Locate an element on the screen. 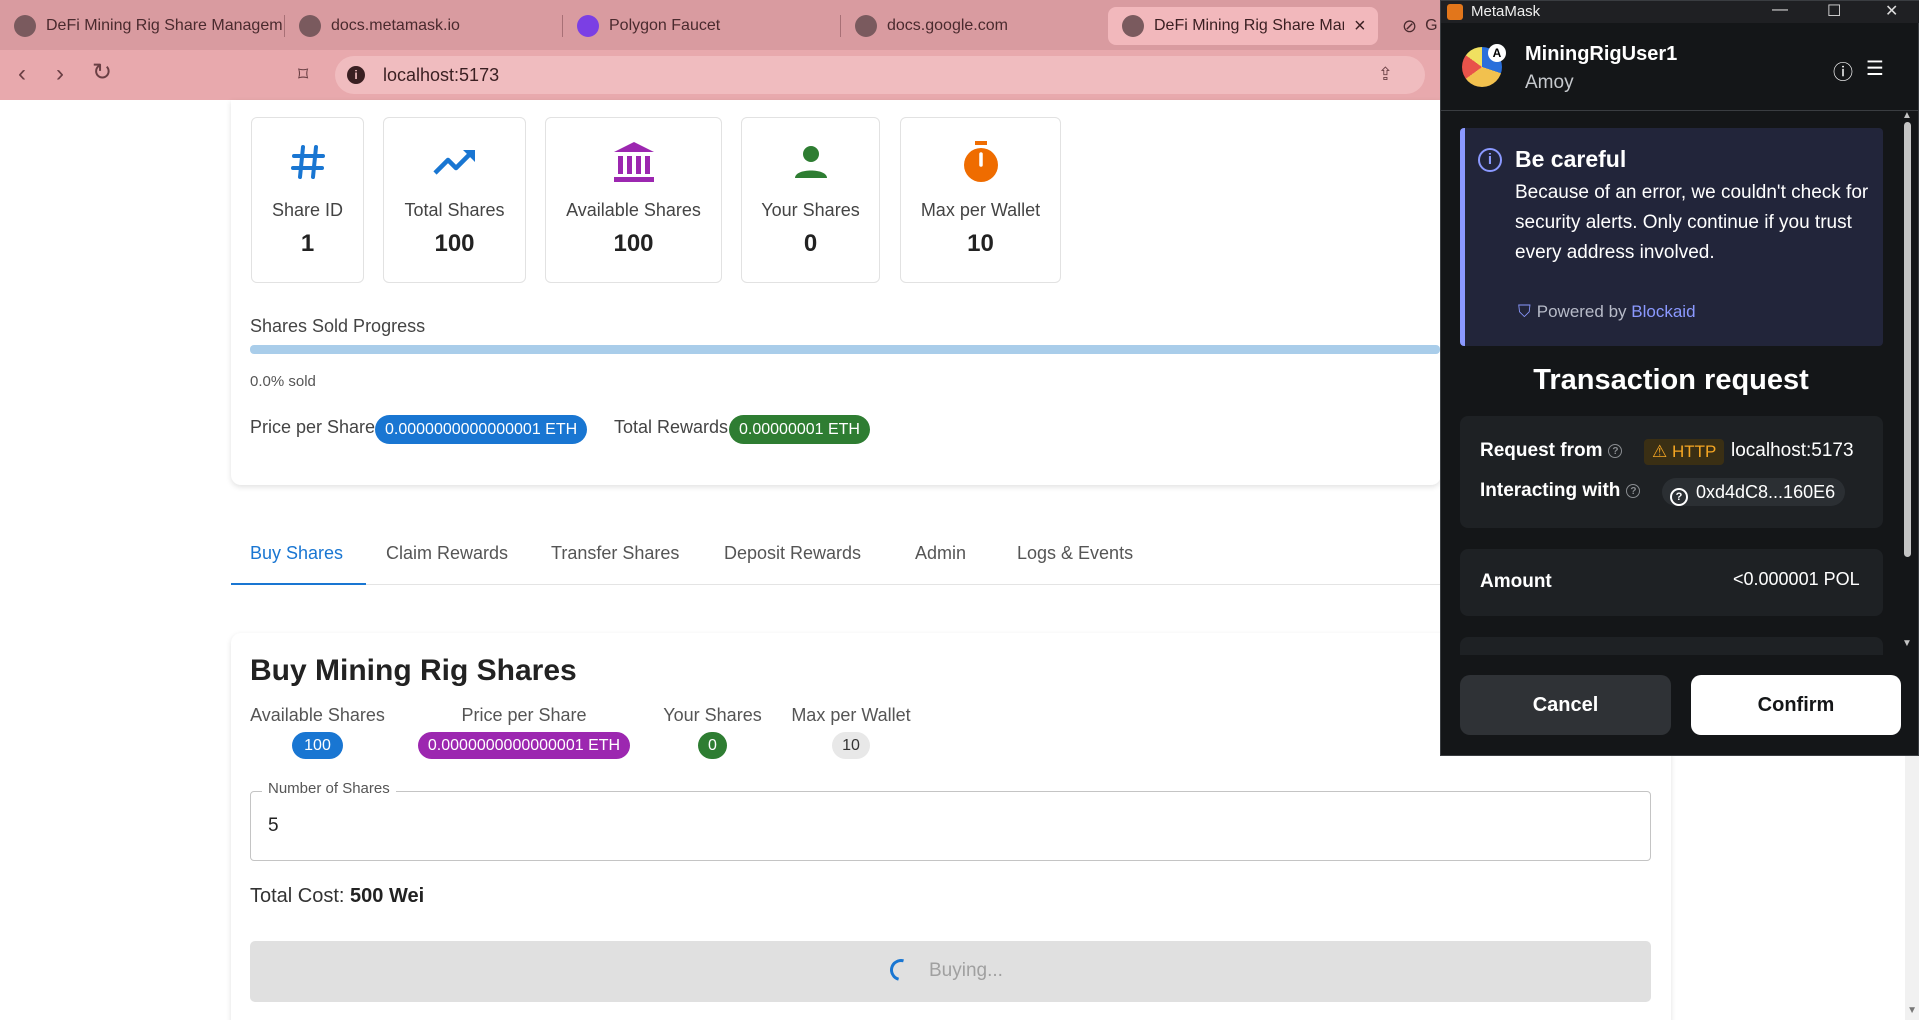 The image size is (1919, 1020). request-from-label: Request from? is located at coordinates (1551, 451).